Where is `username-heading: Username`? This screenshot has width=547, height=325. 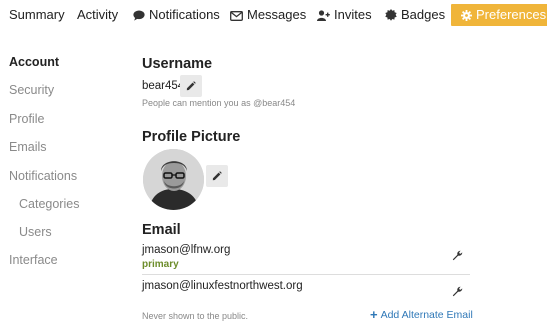
username-heading: Username is located at coordinates (177, 64).